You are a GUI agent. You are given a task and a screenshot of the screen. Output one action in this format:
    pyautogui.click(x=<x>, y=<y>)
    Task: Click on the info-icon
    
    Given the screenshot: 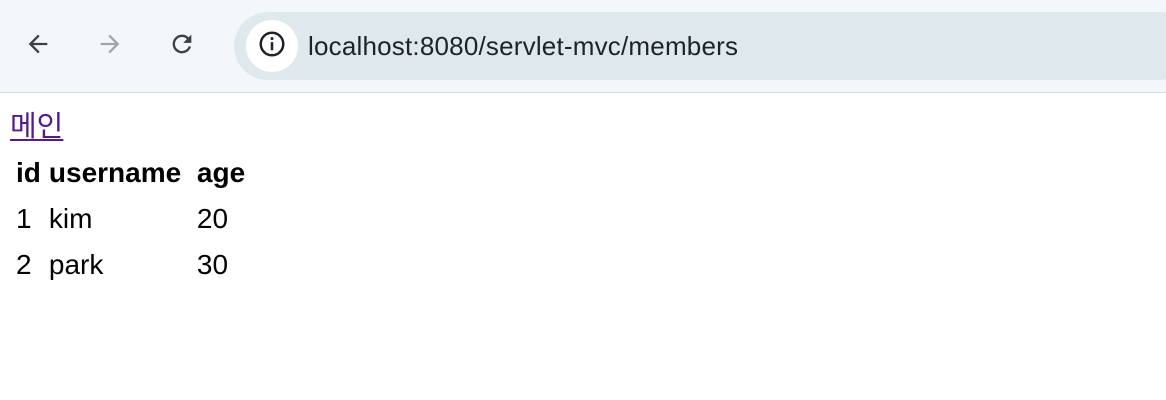 What is the action you would take?
    pyautogui.click(x=272, y=46)
    